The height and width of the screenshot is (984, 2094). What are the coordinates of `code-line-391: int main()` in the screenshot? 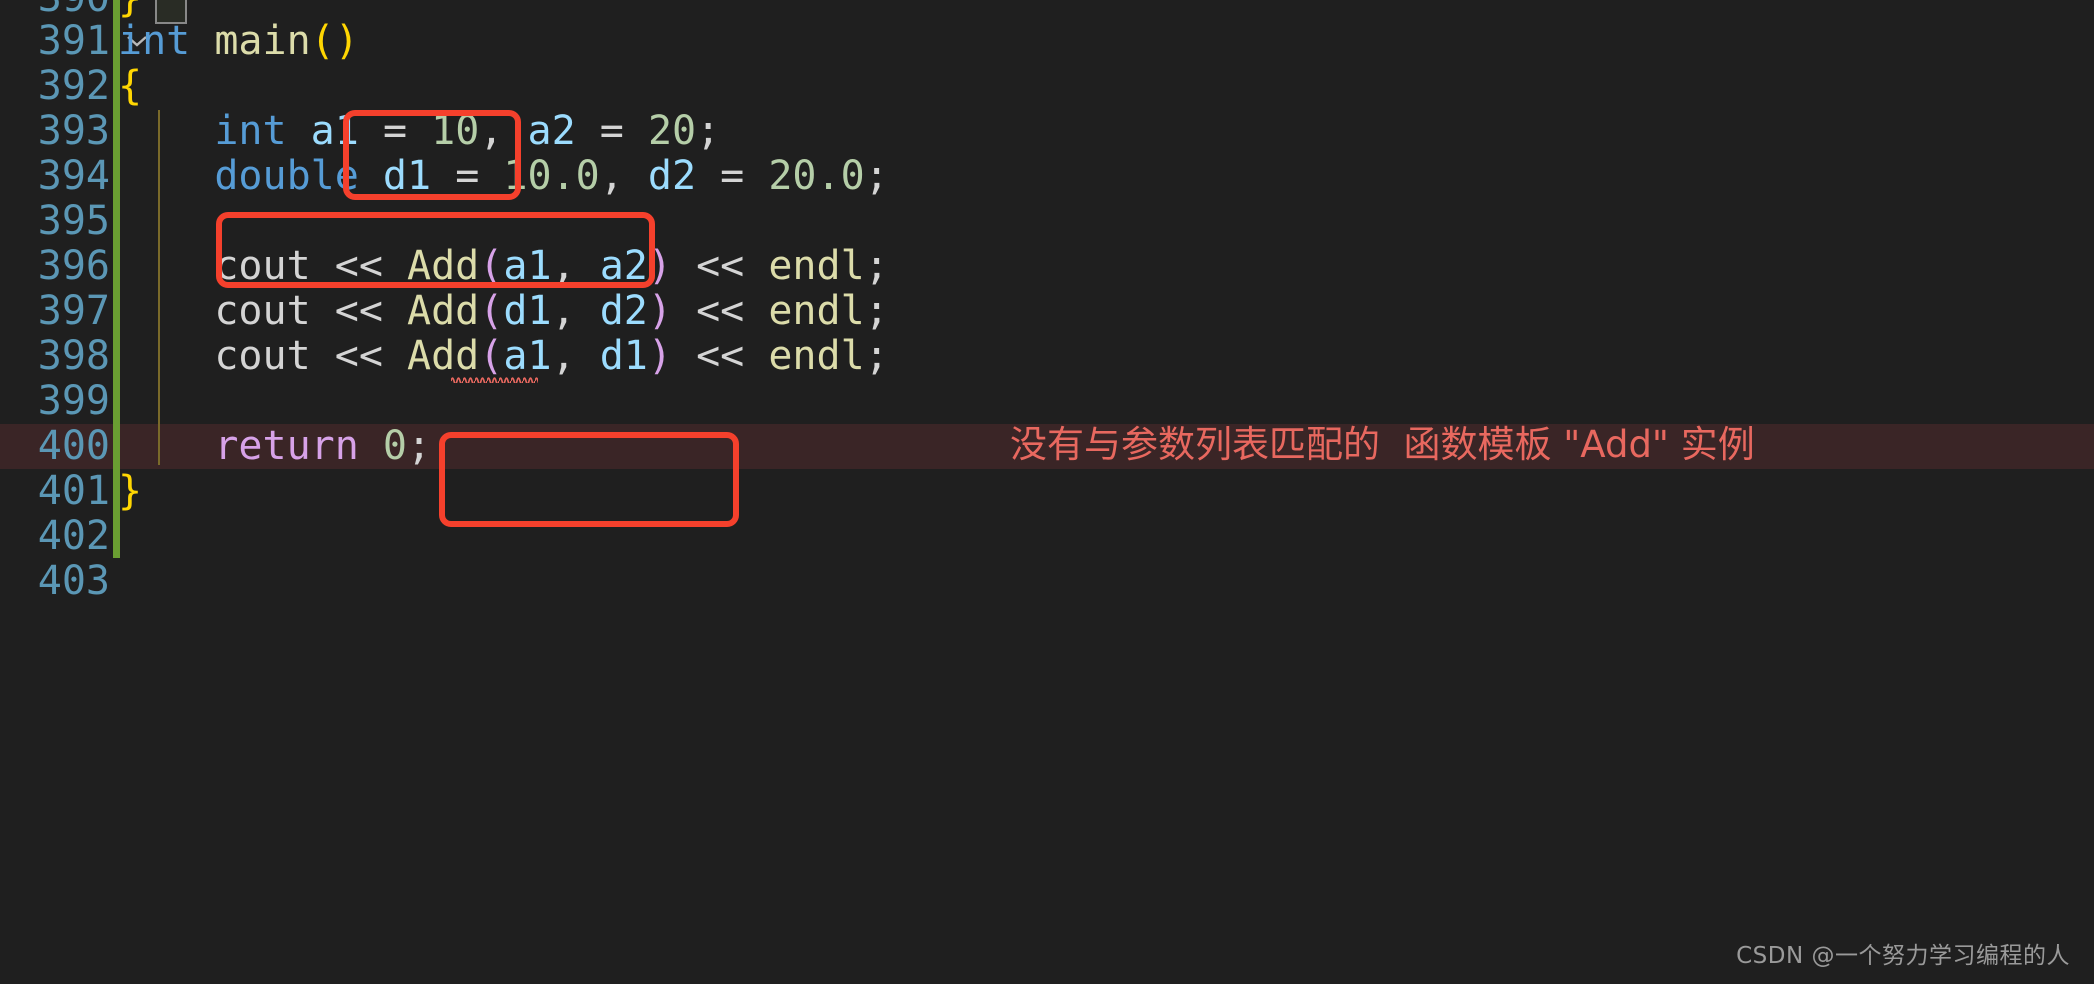 It's located at (1106, 41).